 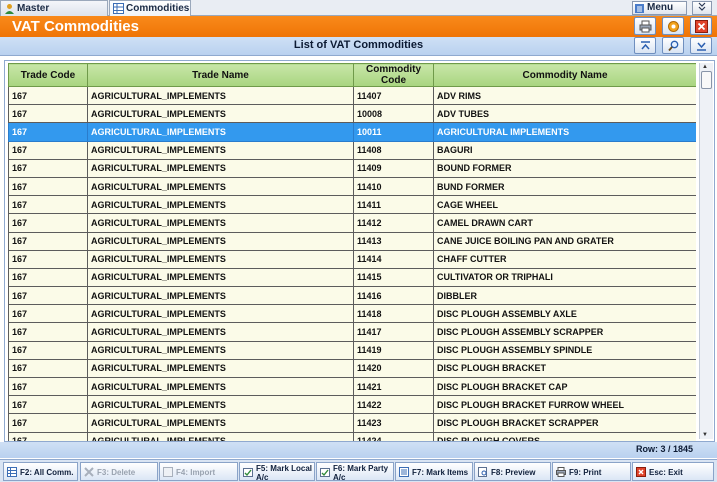 I want to click on cell-commodity-code: 11407, so click(x=393, y=95).